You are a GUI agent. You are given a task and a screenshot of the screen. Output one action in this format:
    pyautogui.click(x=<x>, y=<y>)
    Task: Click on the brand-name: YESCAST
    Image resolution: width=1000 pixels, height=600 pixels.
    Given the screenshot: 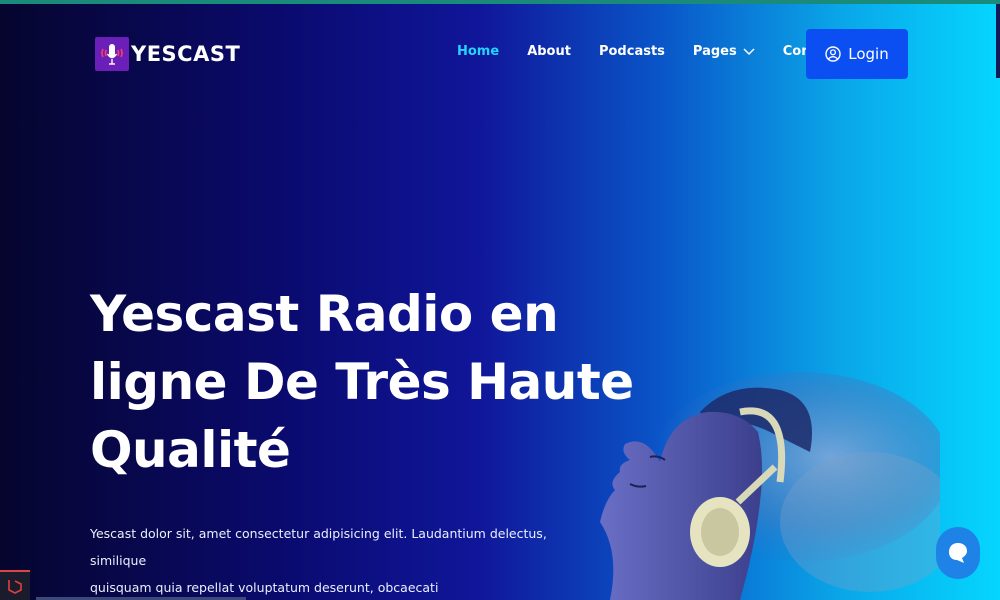 What is the action you would take?
    pyautogui.click(x=186, y=54)
    